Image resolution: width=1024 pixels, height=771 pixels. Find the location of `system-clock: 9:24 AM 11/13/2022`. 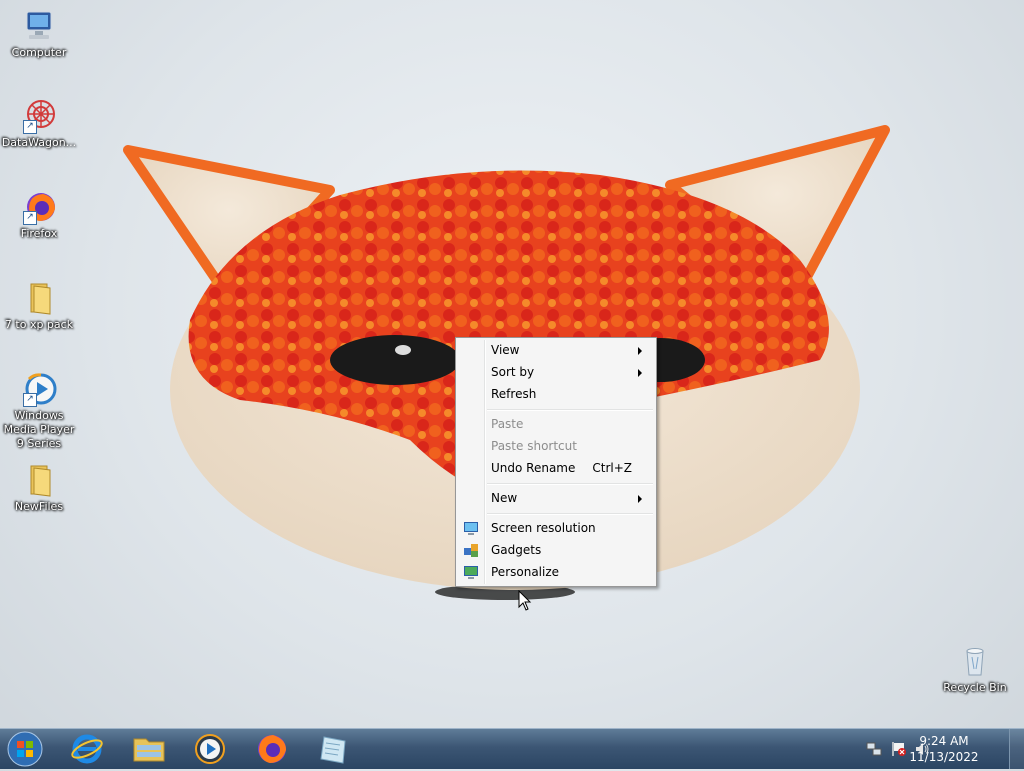

system-clock: 9:24 AM 11/13/2022 is located at coordinates (944, 749).